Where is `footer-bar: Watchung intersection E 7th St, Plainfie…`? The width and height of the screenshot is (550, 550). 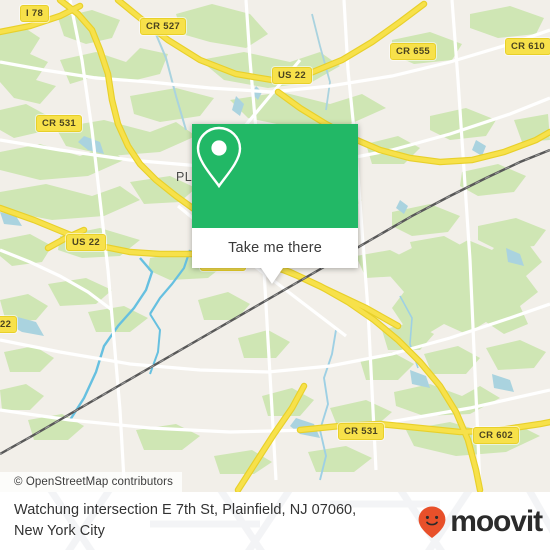 footer-bar: Watchung intersection E 7th St, Plainfie… is located at coordinates (275, 521).